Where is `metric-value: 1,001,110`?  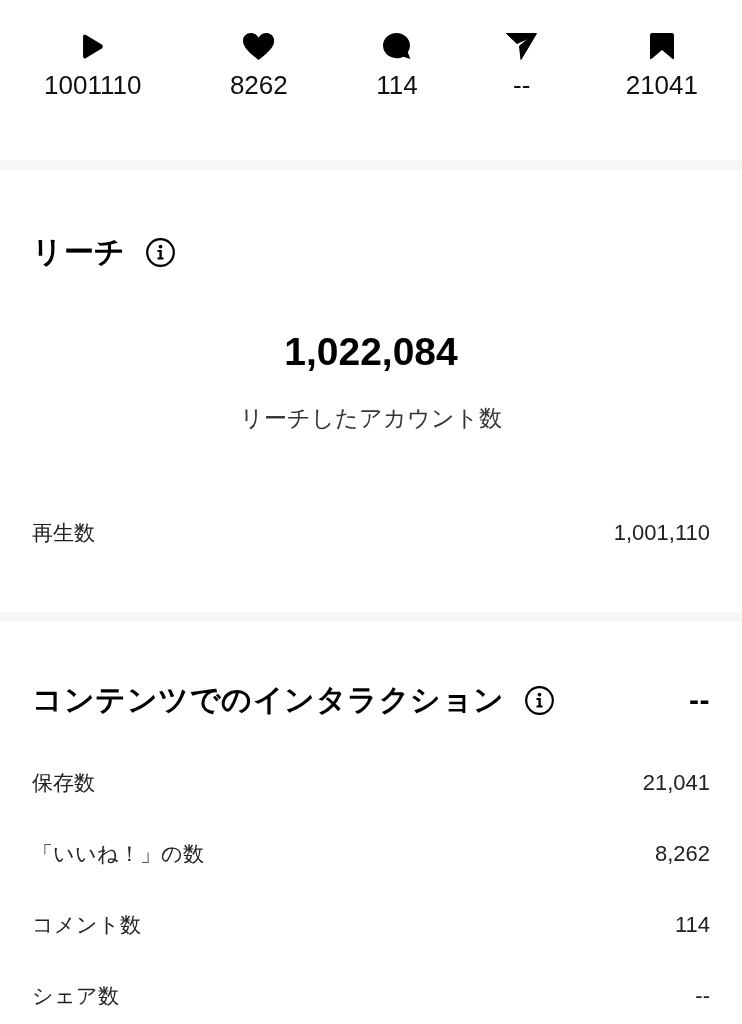
metric-value: 1,001,110 is located at coordinates (661, 533).